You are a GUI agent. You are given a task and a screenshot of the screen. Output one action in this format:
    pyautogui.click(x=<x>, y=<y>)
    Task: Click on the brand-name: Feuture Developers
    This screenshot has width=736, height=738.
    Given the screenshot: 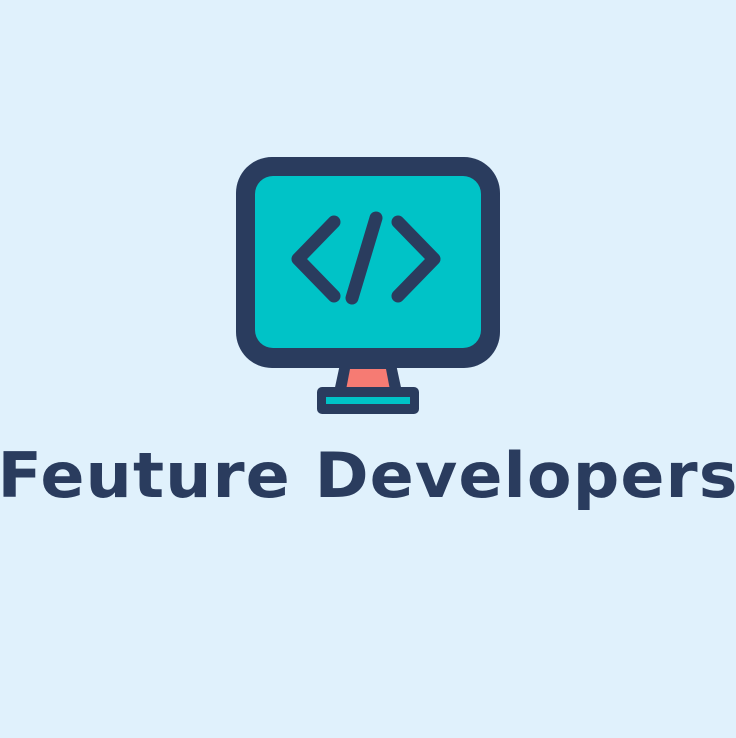 What is the action you would take?
    pyautogui.click(x=368, y=475)
    